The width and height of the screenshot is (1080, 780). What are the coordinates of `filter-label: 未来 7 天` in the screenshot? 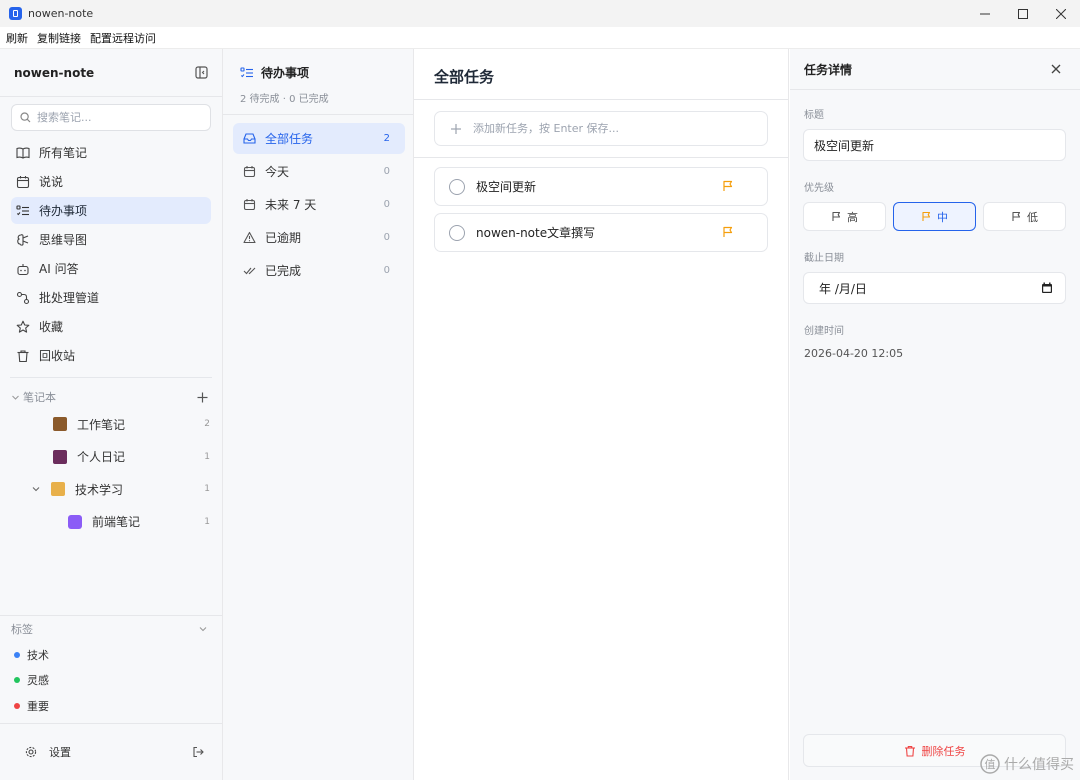 It's located at (291, 205).